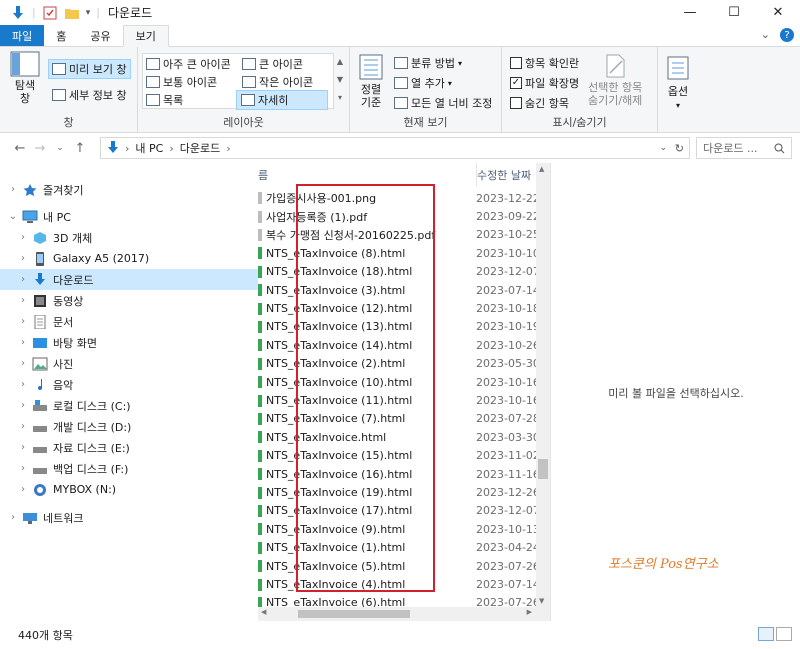 The width and height of the screenshot is (800, 649). What do you see at coordinates (263, 612) in the screenshot?
I see `scroll-left-icon: ◀` at bounding box center [263, 612].